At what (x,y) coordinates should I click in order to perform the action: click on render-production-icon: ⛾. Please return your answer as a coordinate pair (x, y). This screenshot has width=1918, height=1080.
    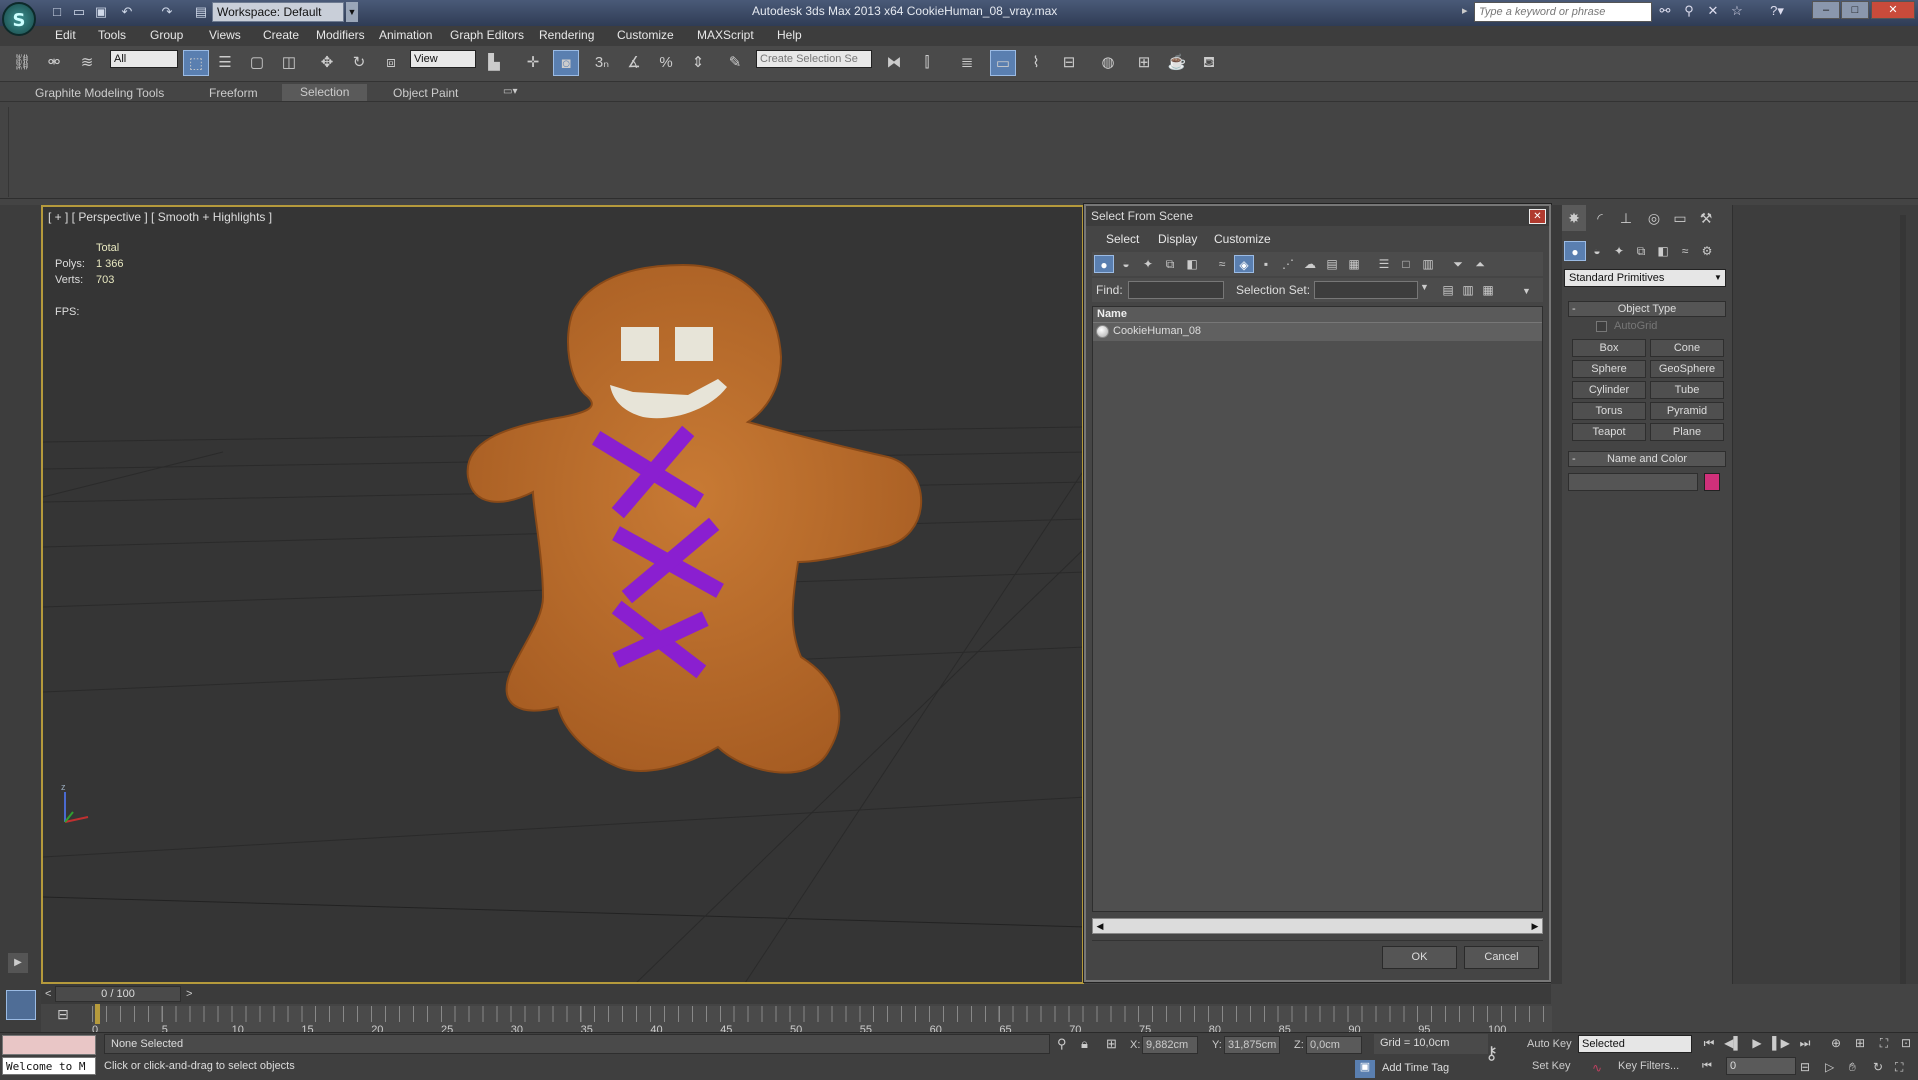
    Looking at the image, I should click on (1209, 63).